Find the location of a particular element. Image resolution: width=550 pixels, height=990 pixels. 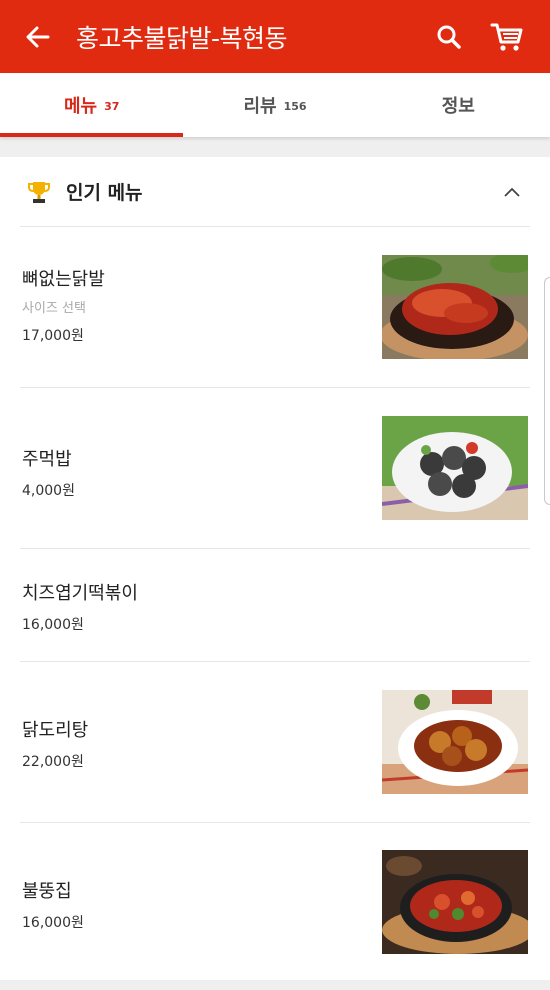

tab-reviews-label: 리뷰 is located at coordinates (260, 106).